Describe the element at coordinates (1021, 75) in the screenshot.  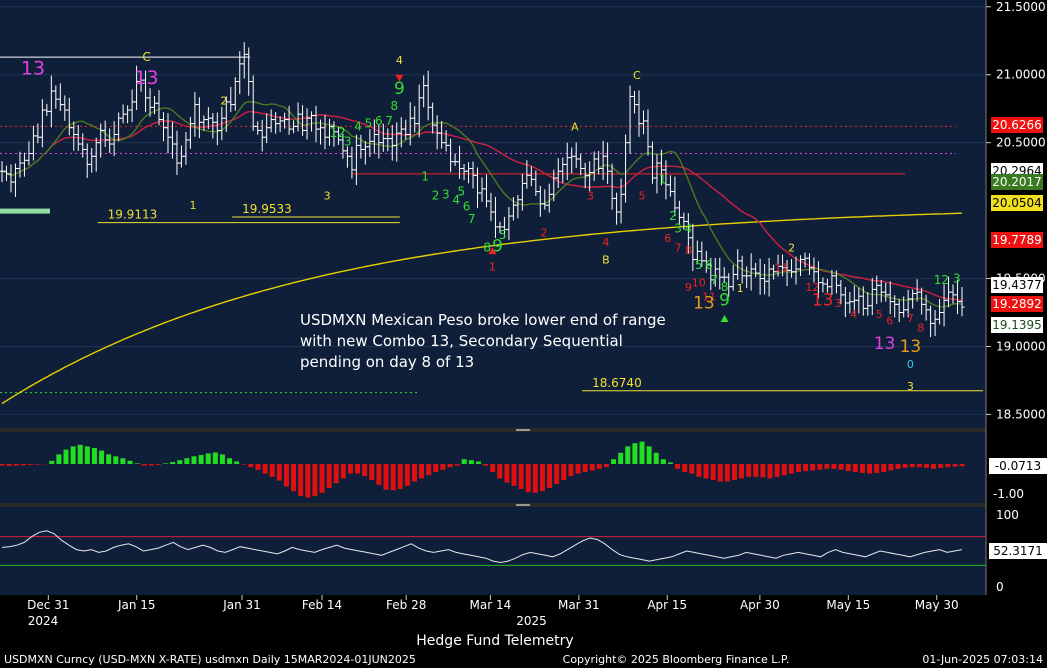
I see `axis-tick-label: 21.0000` at that location.